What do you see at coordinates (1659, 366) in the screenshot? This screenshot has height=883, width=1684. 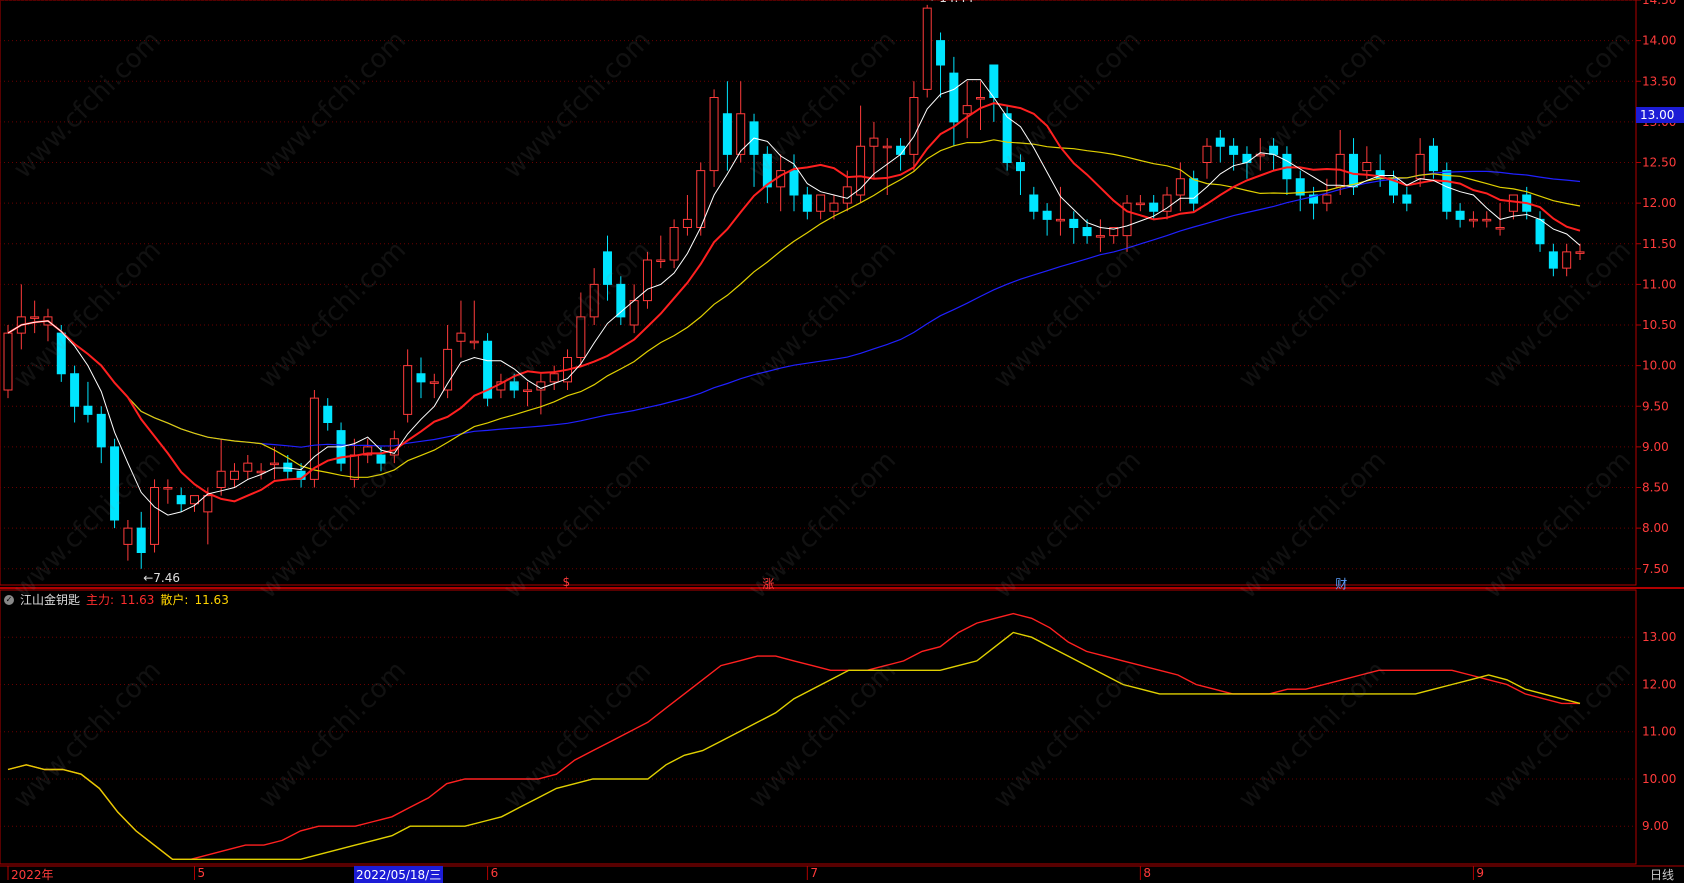 I see `price-axis-label: 10.00` at bounding box center [1659, 366].